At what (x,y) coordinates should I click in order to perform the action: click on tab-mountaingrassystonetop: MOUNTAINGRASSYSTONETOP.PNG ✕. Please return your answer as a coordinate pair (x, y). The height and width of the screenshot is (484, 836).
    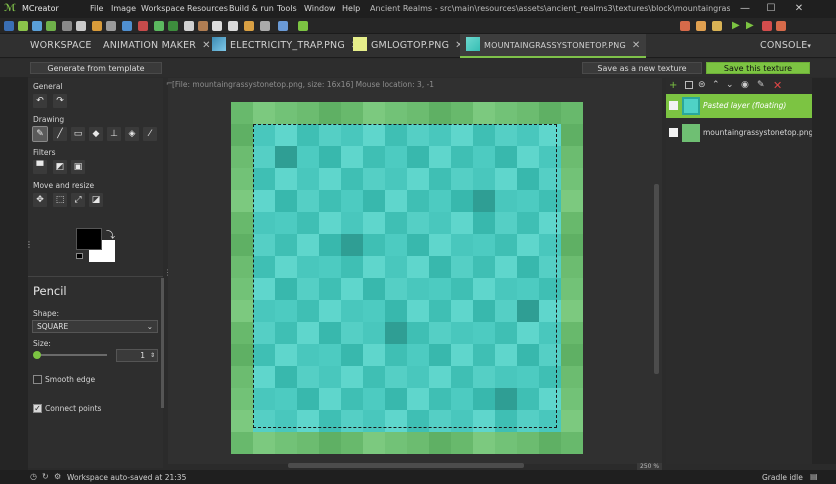
    Looking at the image, I should click on (553, 46).